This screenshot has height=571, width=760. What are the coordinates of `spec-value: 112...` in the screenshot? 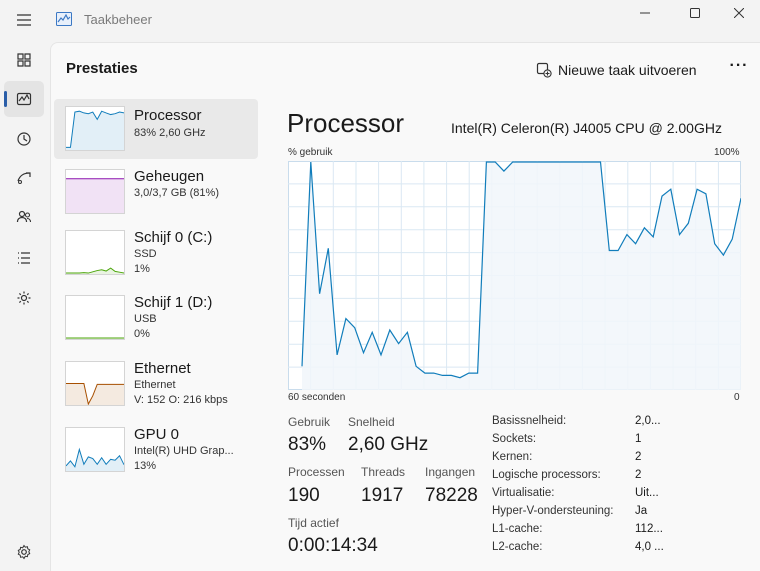 It's located at (649, 529).